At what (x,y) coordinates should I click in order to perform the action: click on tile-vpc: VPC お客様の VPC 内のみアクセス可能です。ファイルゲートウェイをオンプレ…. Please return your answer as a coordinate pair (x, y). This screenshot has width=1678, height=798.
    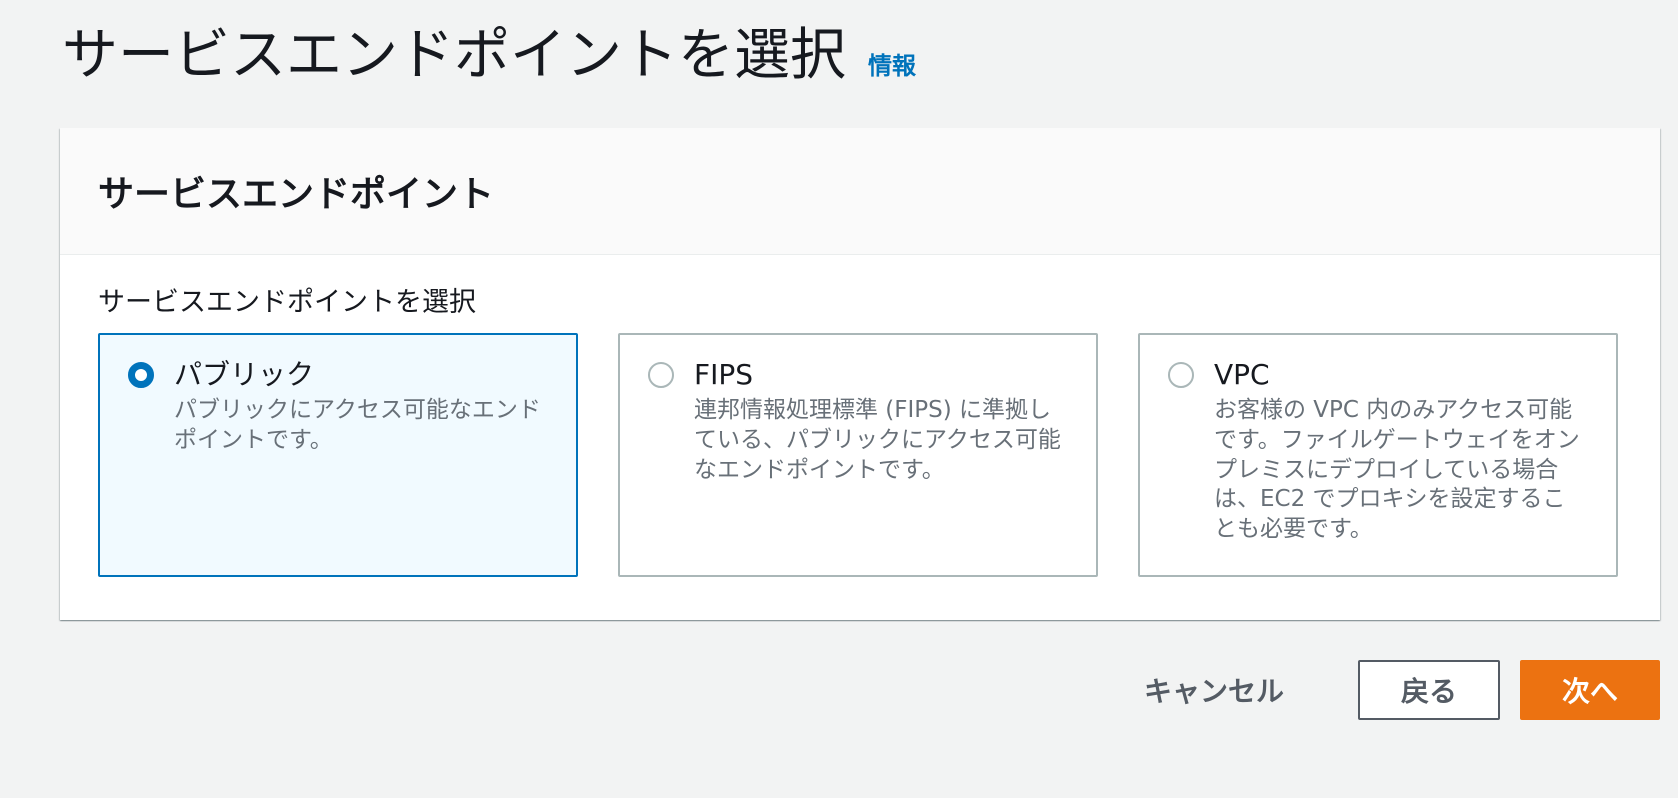
    Looking at the image, I should click on (1378, 455).